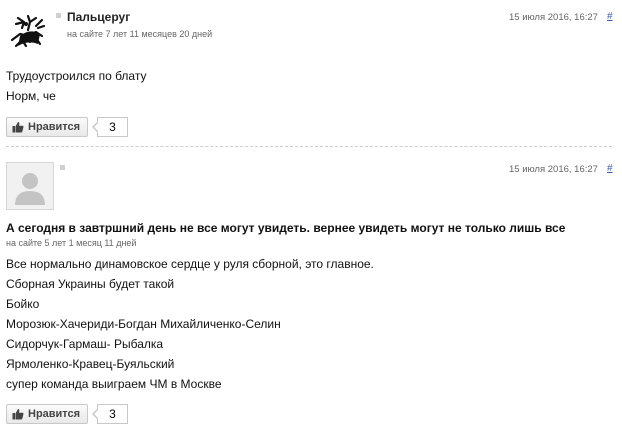 This screenshot has width=622, height=434. I want to click on comment-text-line: Трудоустроился по блату, so click(76, 76).